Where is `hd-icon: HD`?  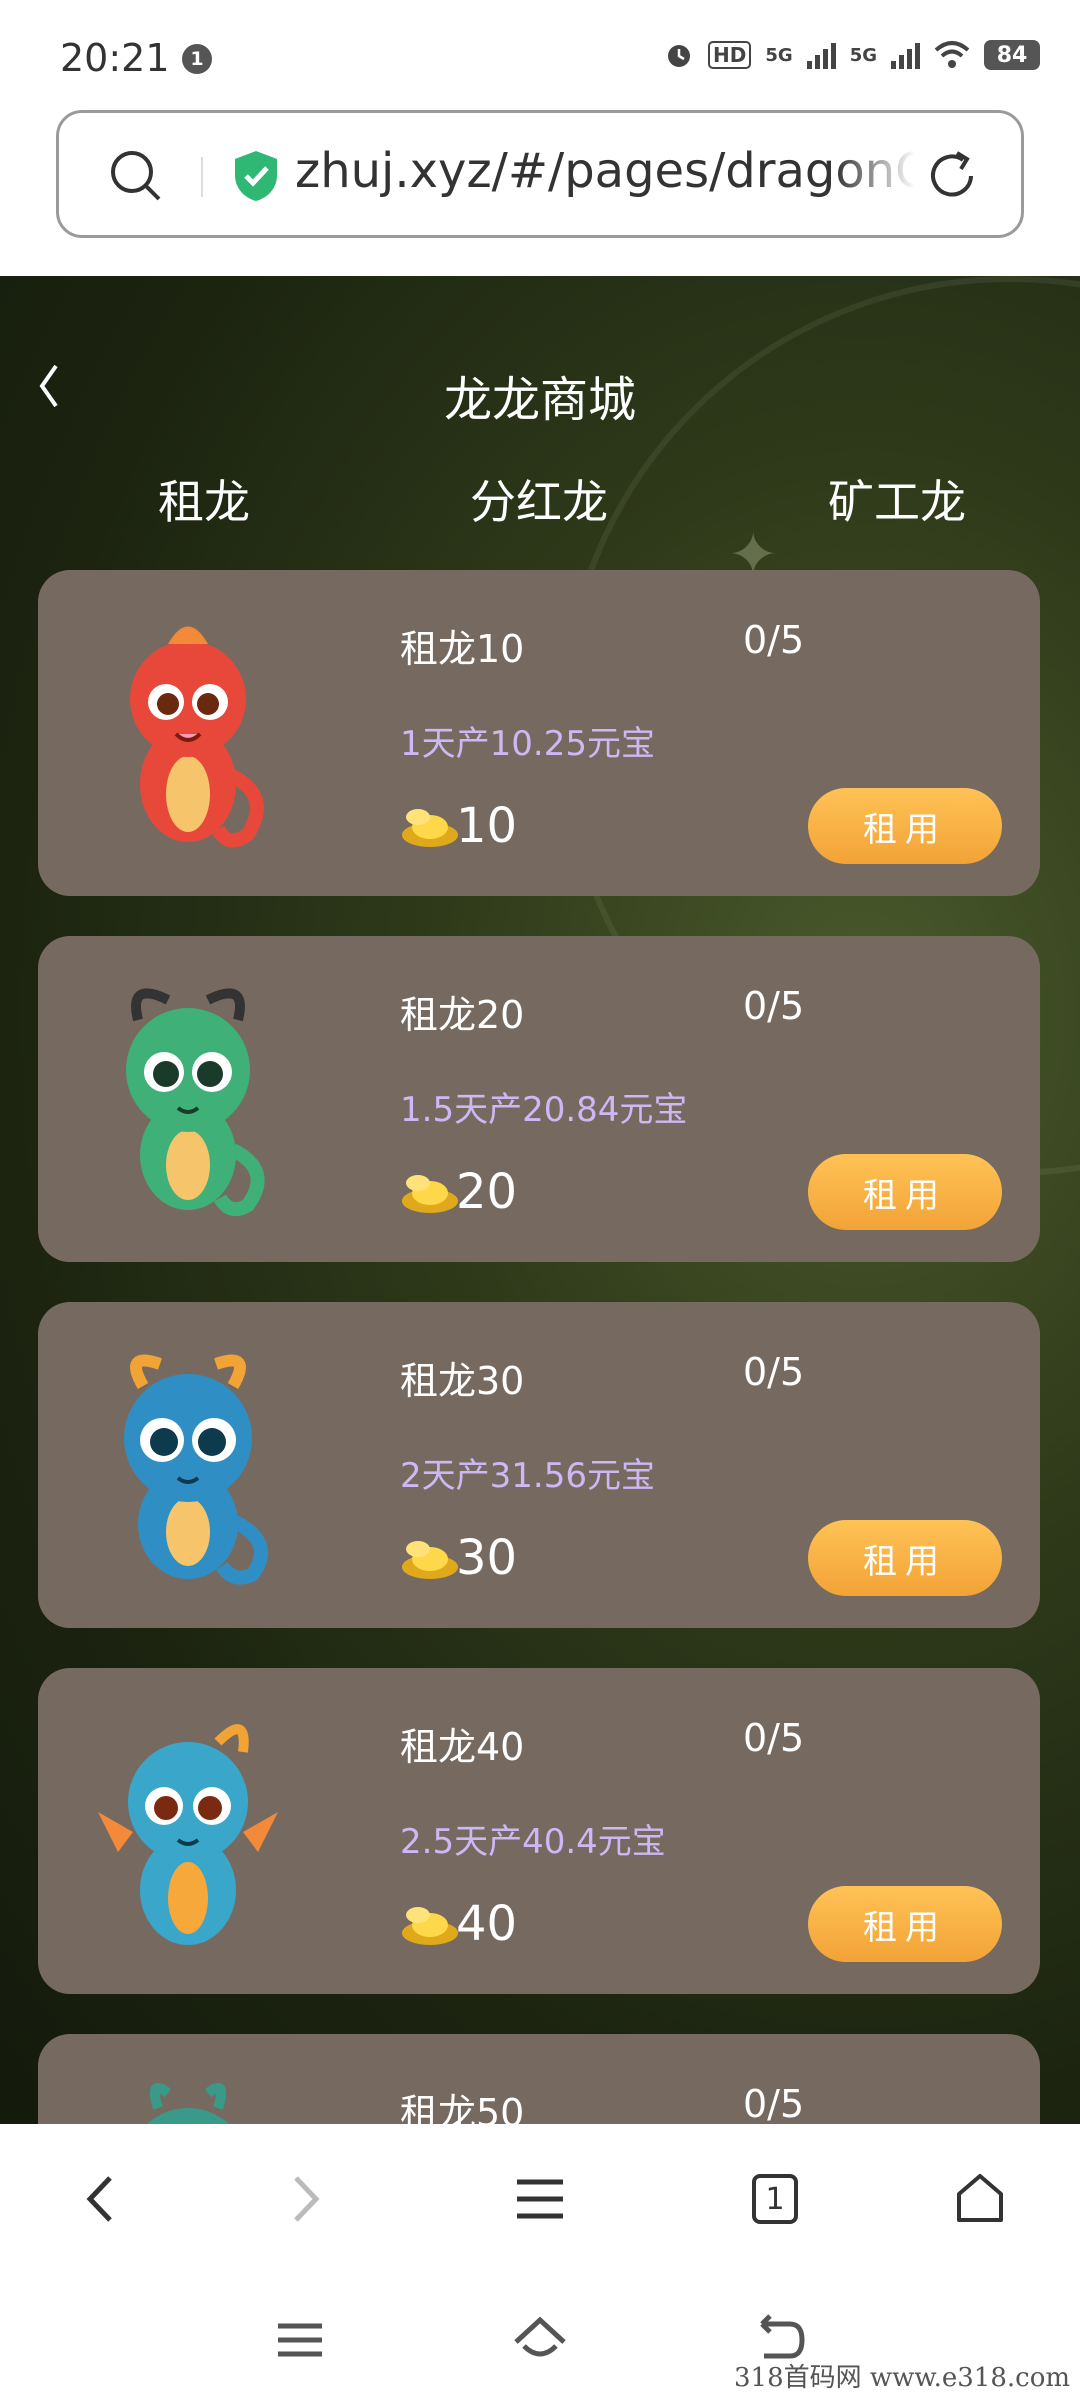 hd-icon: HD is located at coordinates (730, 55).